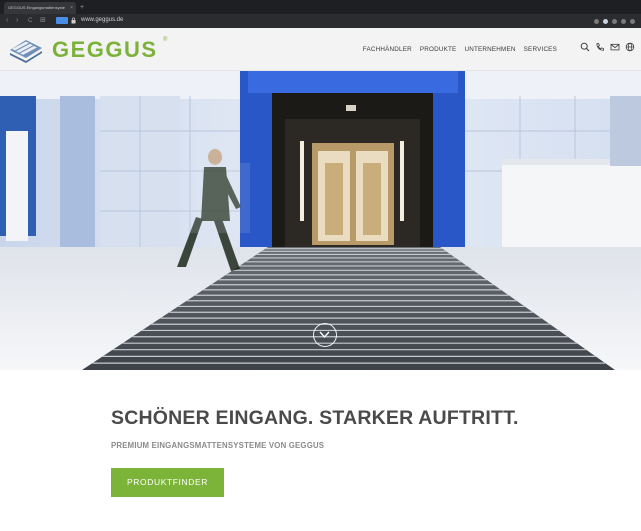 The height and width of the screenshot is (531, 641). I want to click on page-subheadline: PREMIUM EINGANGSMATTENSYSTEME VON GEGGUS, so click(218, 445).